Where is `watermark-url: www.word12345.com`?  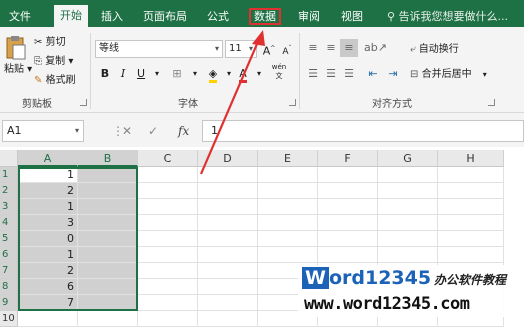 watermark-url: www.word12345.com is located at coordinates (387, 304).